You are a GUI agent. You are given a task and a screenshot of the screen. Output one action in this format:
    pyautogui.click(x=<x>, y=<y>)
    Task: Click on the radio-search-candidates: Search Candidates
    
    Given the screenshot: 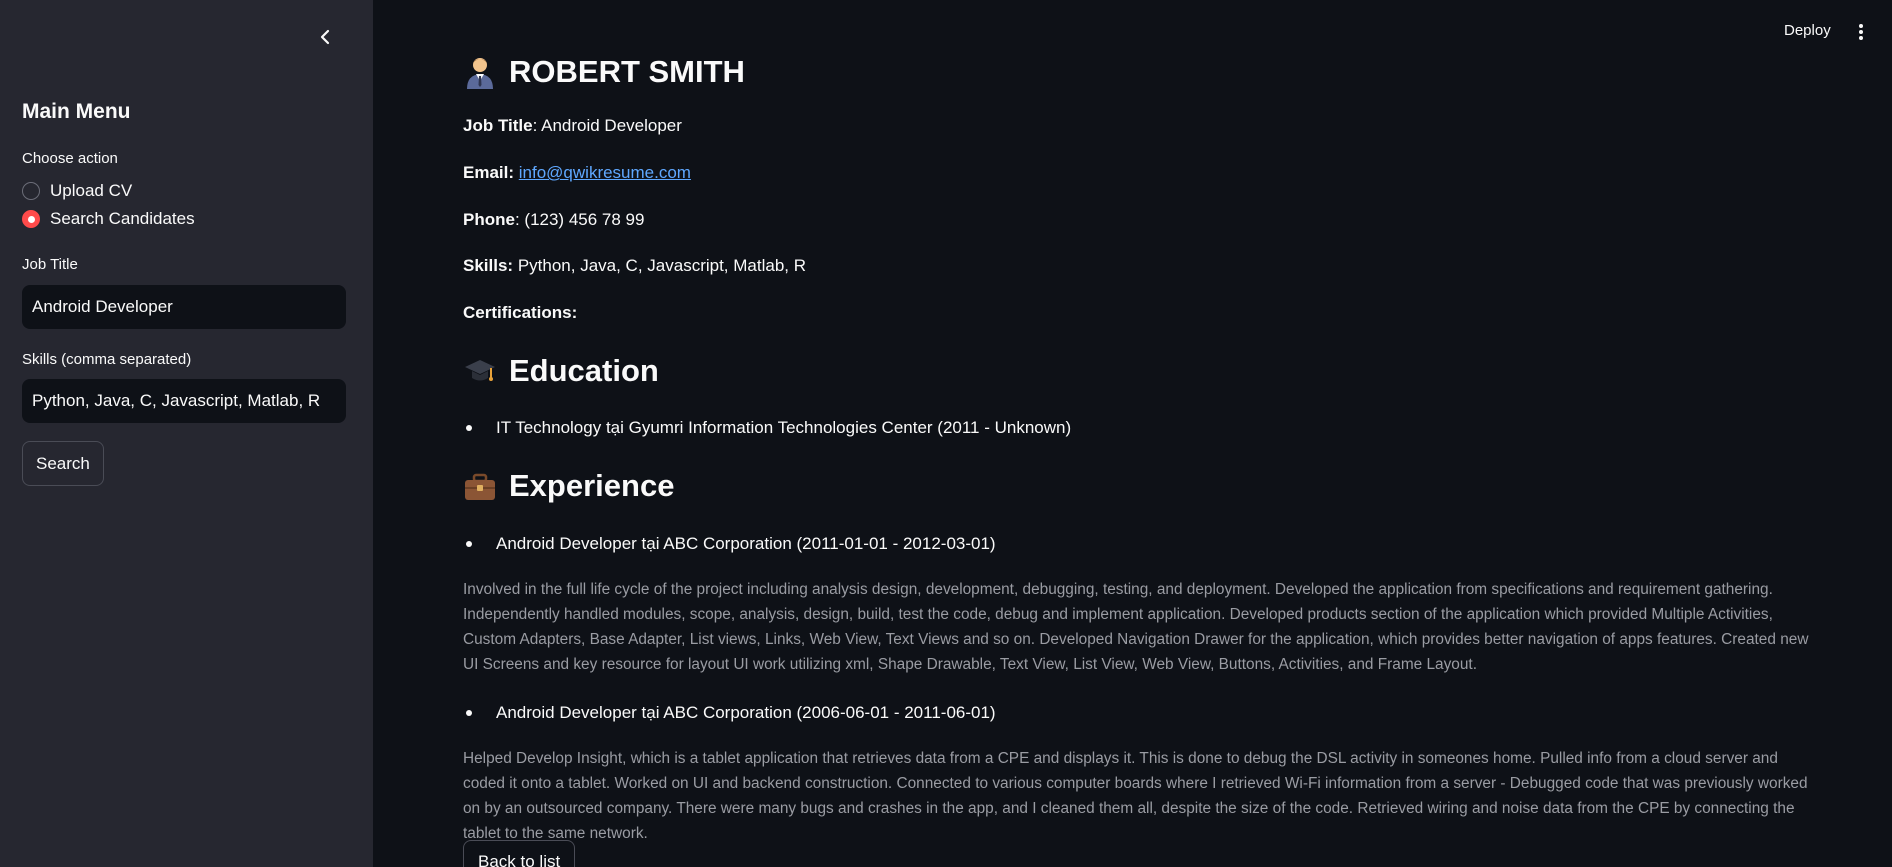 What is the action you would take?
    pyautogui.click(x=108, y=219)
    